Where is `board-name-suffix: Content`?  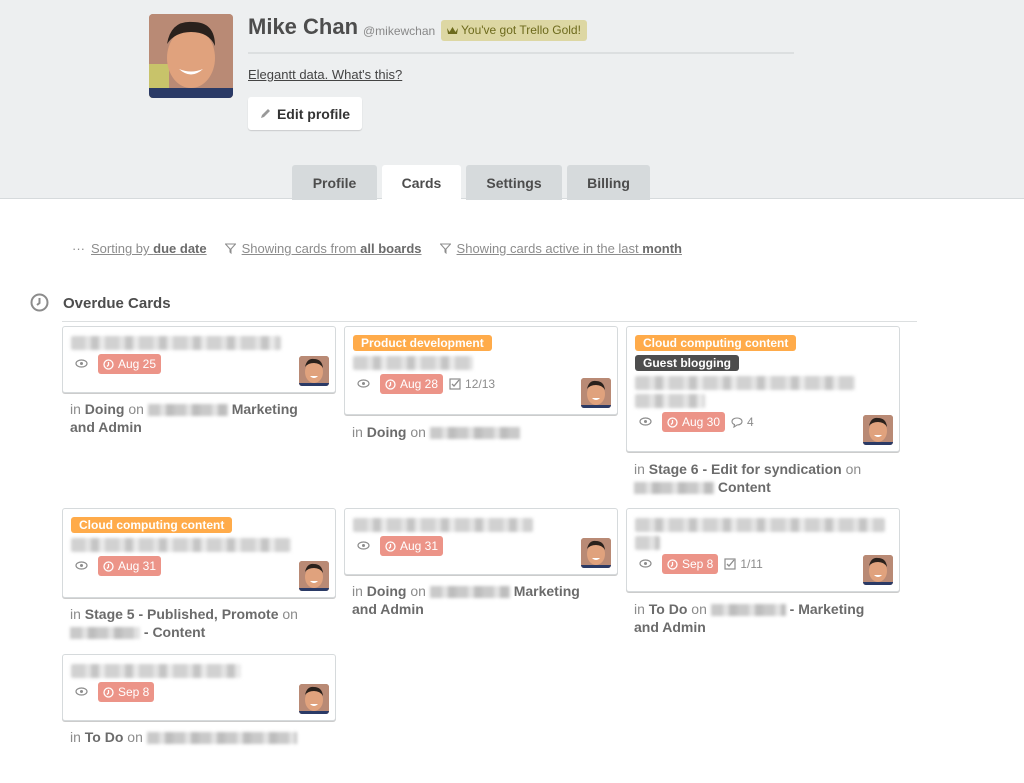
board-name-suffix: Content is located at coordinates (744, 487).